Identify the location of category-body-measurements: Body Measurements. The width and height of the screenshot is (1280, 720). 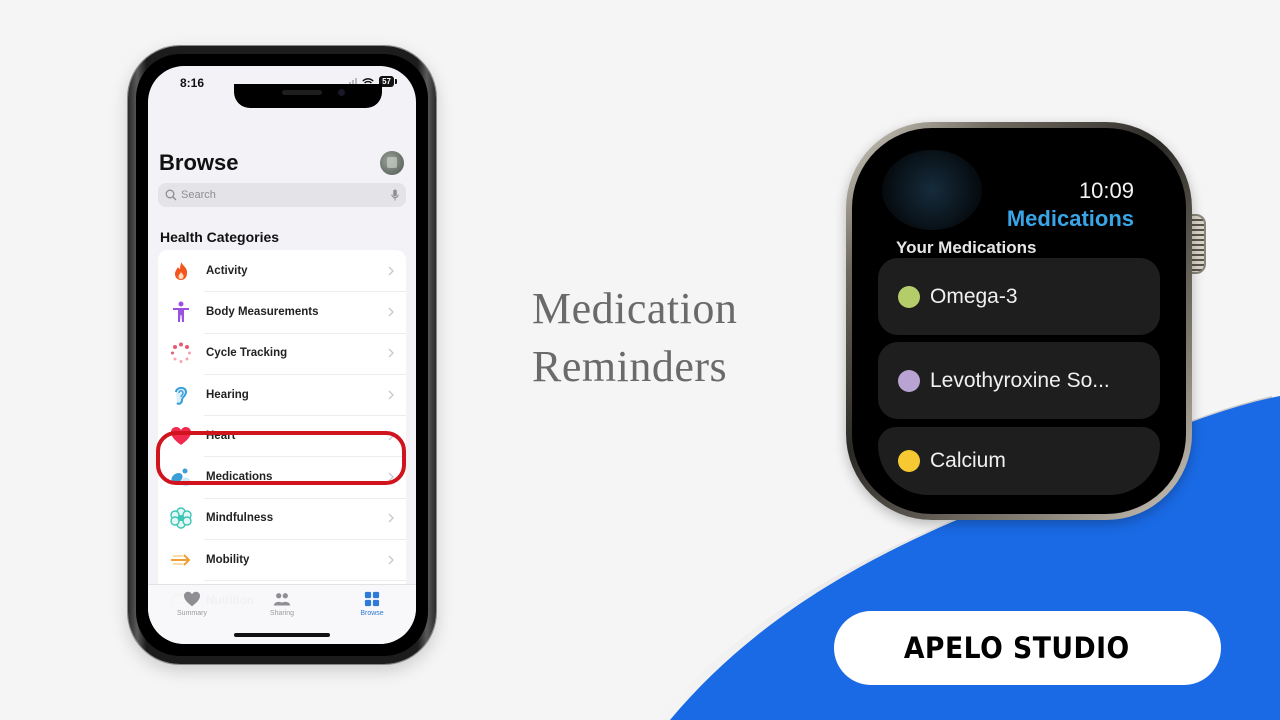
(282, 311).